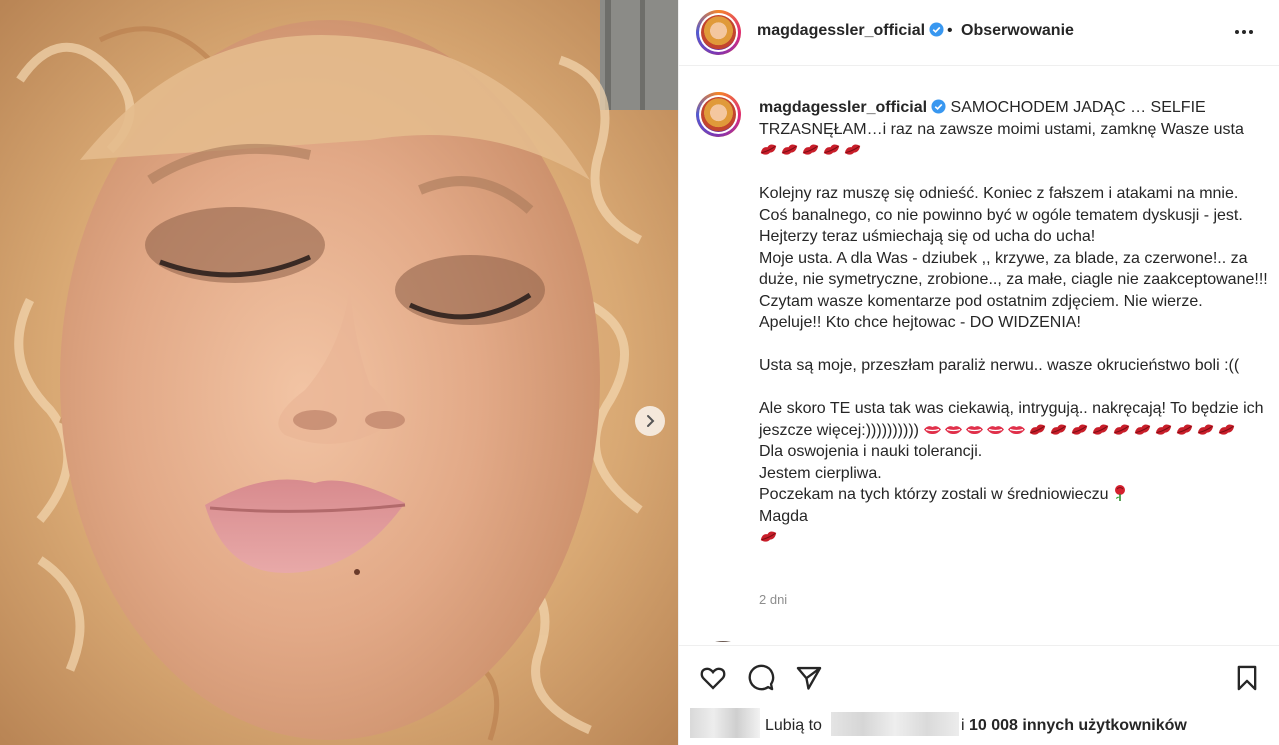 The height and width of the screenshot is (745, 1279). Describe the element at coordinates (1017, 31) in the screenshot. I see `following-button: Obserwowanie` at that location.